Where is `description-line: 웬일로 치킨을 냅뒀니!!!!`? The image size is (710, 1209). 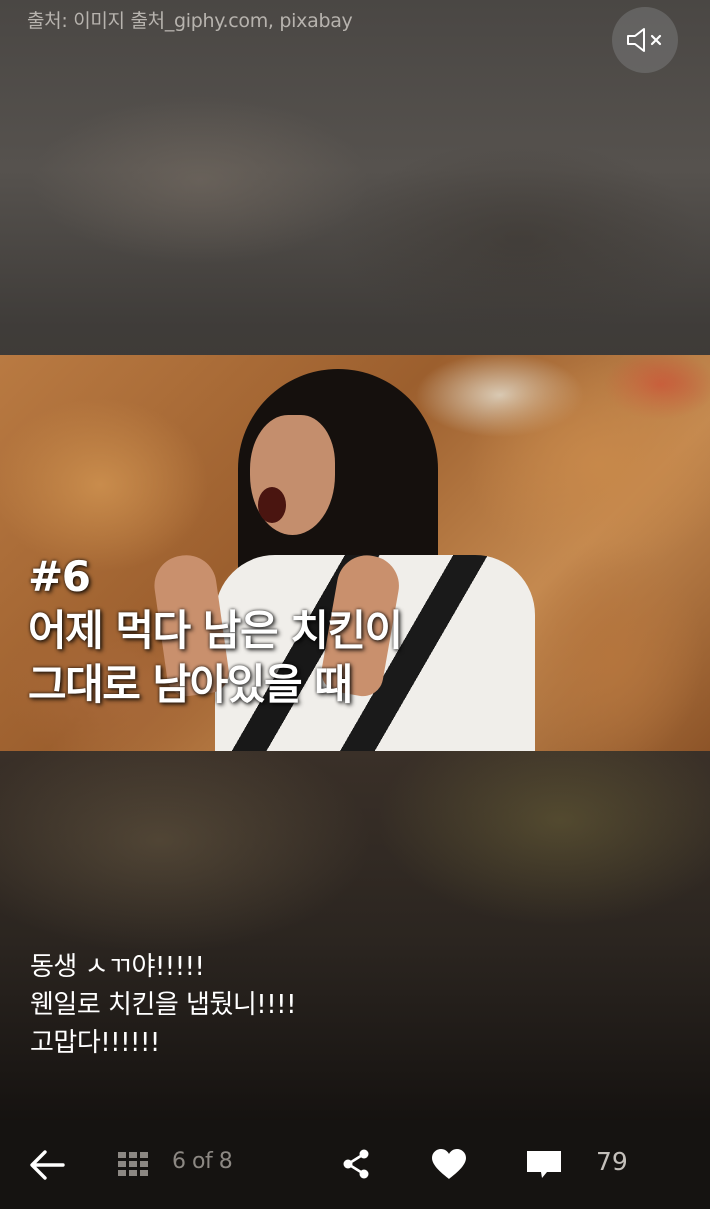 description-line: 웬일로 치킨을 냅뒀니!!!! is located at coordinates (163, 1005).